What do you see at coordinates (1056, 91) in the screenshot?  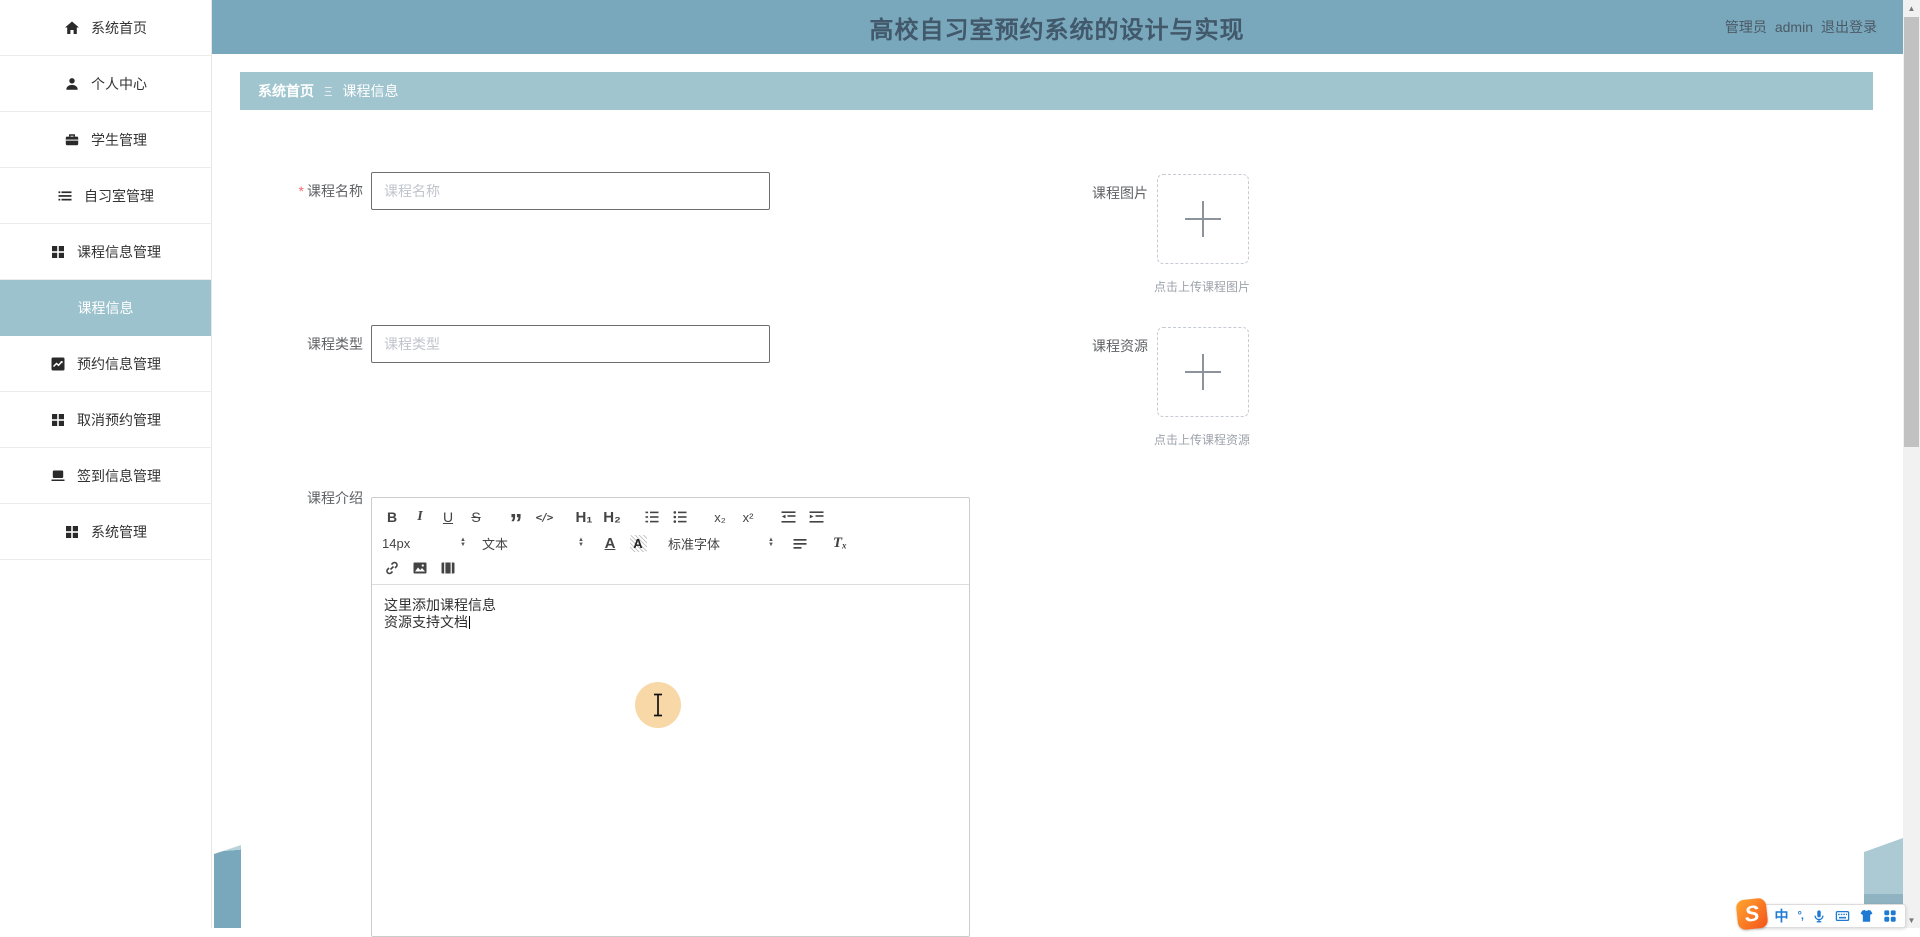 I see `breadcrumb: 系统首页 Ξ 课程信息` at bounding box center [1056, 91].